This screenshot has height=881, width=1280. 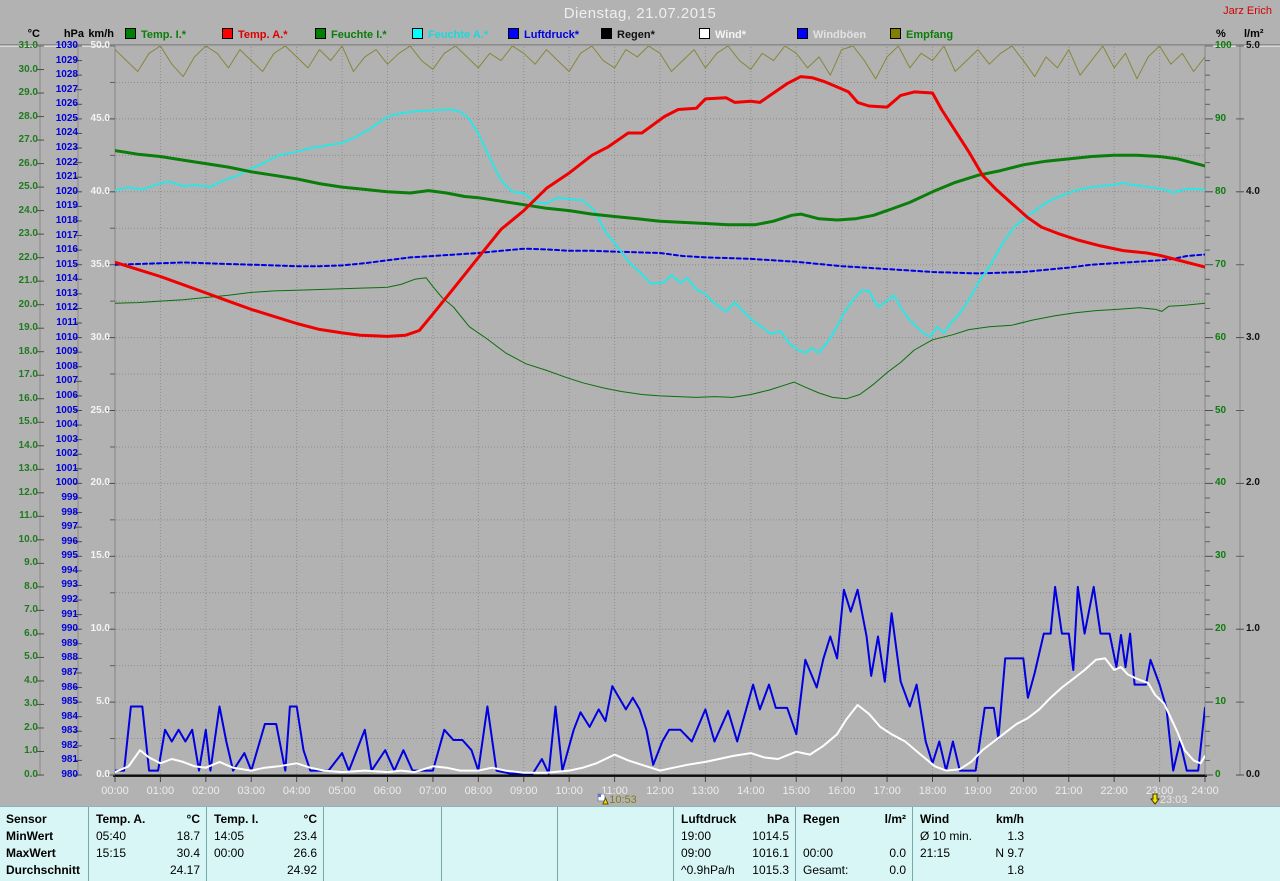 I want to click on table-cell-label: 14:05, so click(x=229, y=836).